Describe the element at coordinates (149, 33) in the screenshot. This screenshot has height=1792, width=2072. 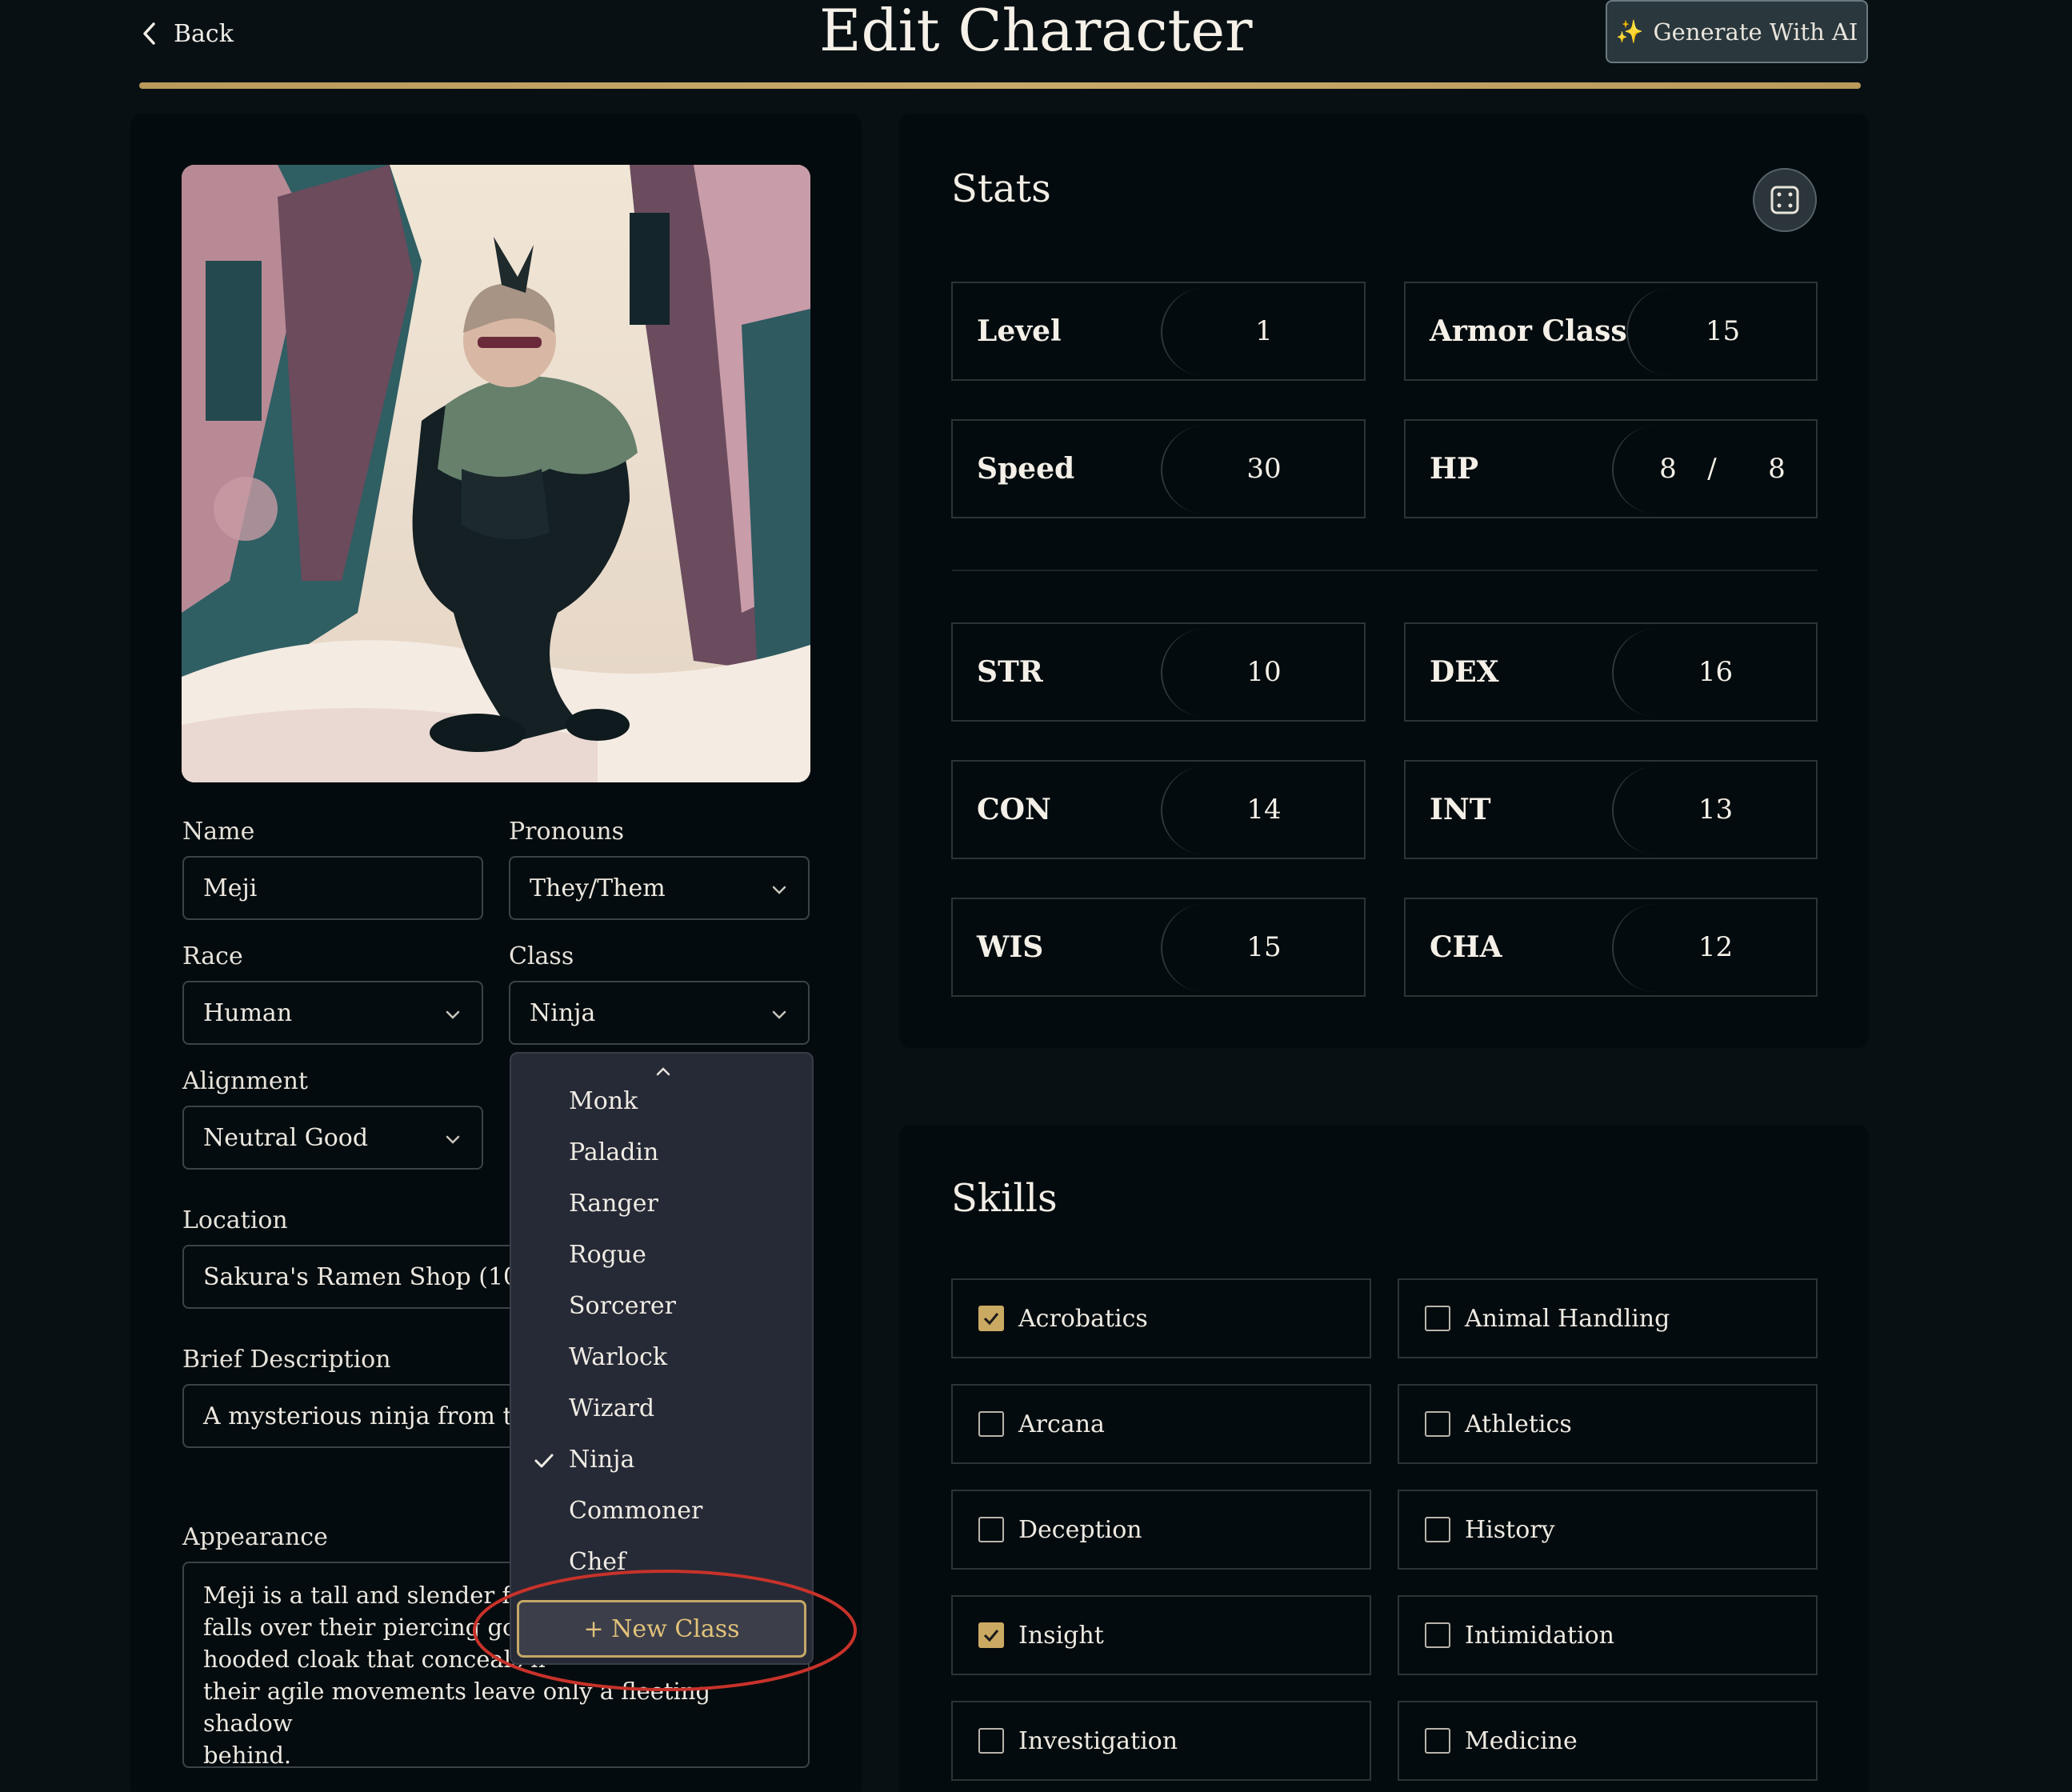
I see `chevron-left-icon` at that location.